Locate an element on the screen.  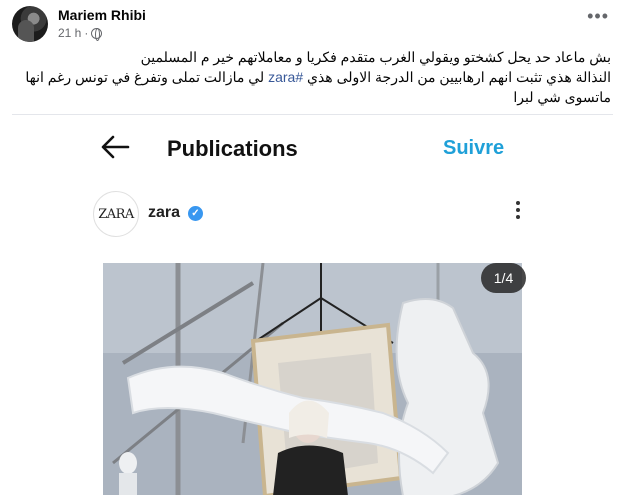
globe-icon is located at coordinates (97, 34).